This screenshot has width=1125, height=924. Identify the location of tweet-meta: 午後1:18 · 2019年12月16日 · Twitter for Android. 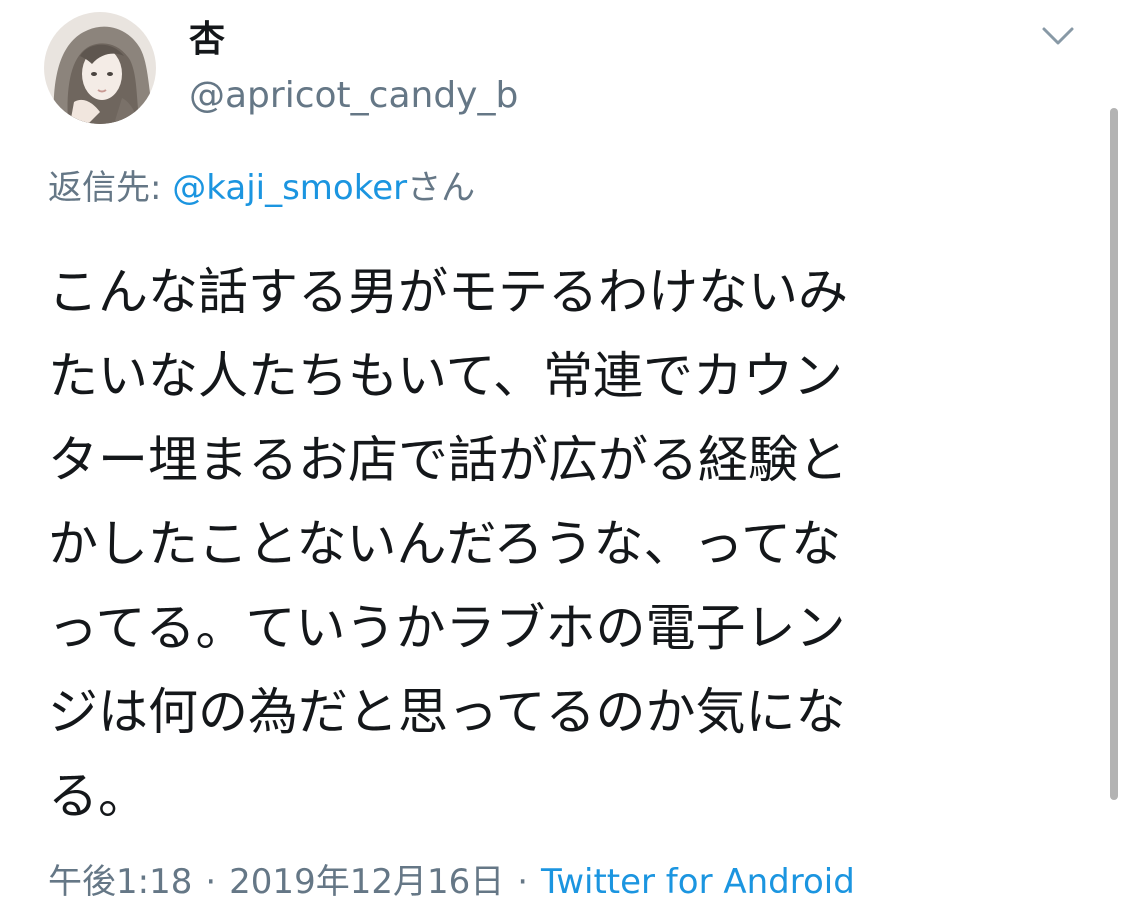
(451, 882).